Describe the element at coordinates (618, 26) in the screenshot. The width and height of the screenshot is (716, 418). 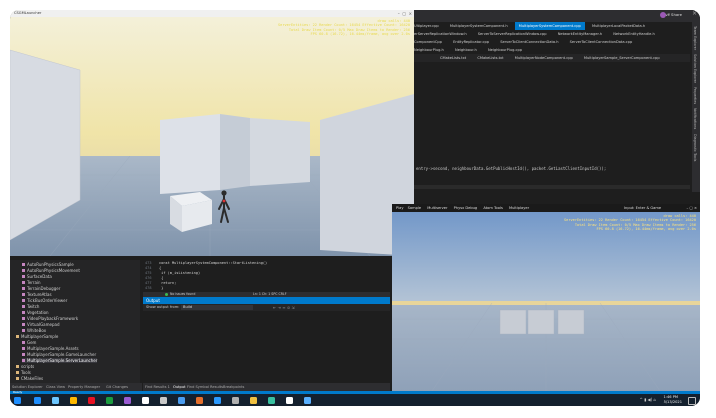
I see `tab: MultiplayerLocalPacketData.h` at that location.